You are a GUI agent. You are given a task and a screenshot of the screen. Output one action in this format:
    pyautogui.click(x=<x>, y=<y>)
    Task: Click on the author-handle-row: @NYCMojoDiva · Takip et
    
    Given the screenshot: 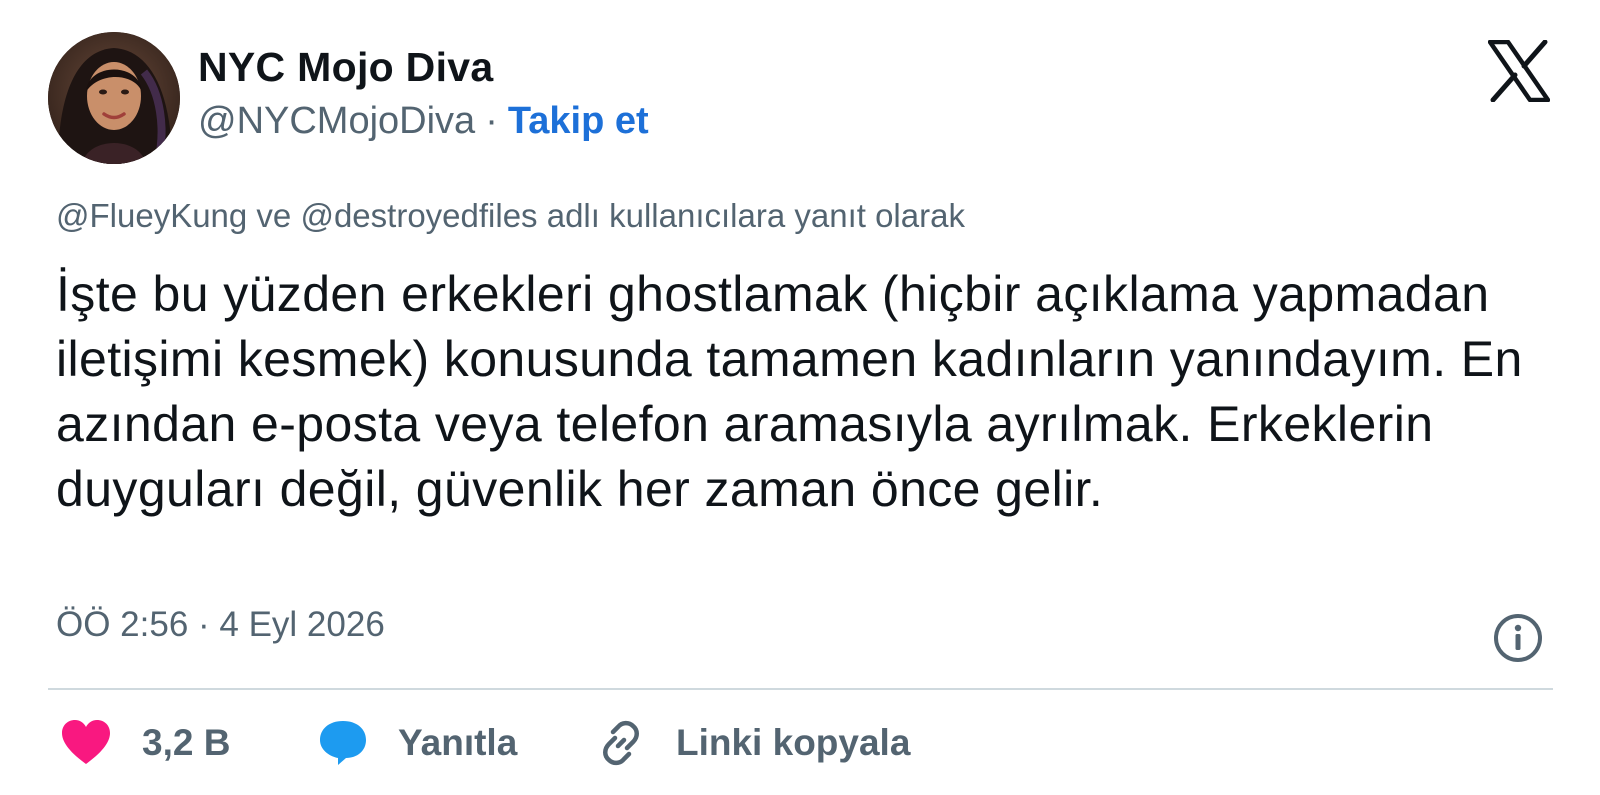 What is the action you would take?
    pyautogui.click(x=423, y=121)
    